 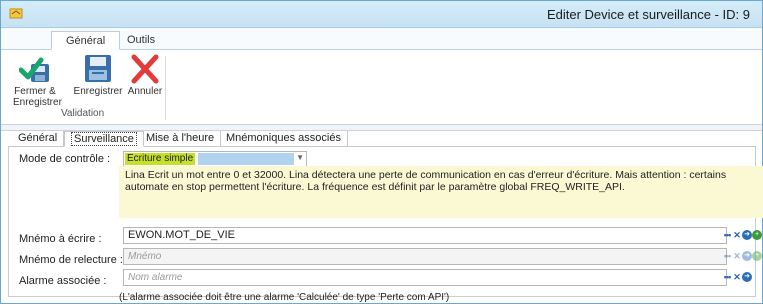 I want to click on mnemo-write-actions: ••• ✕ ➜ +, so click(x=742, y=235).